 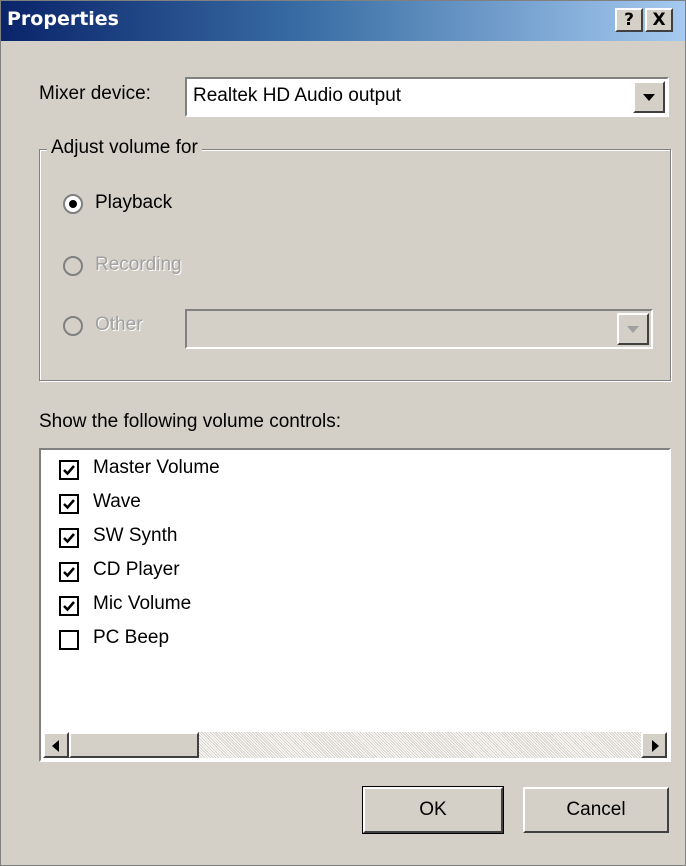 What do you see at coordinates (190, 421) in the screenshot?
I see `volume-controls-label: Show the following volume controls:` at bounding box center [190, 421].